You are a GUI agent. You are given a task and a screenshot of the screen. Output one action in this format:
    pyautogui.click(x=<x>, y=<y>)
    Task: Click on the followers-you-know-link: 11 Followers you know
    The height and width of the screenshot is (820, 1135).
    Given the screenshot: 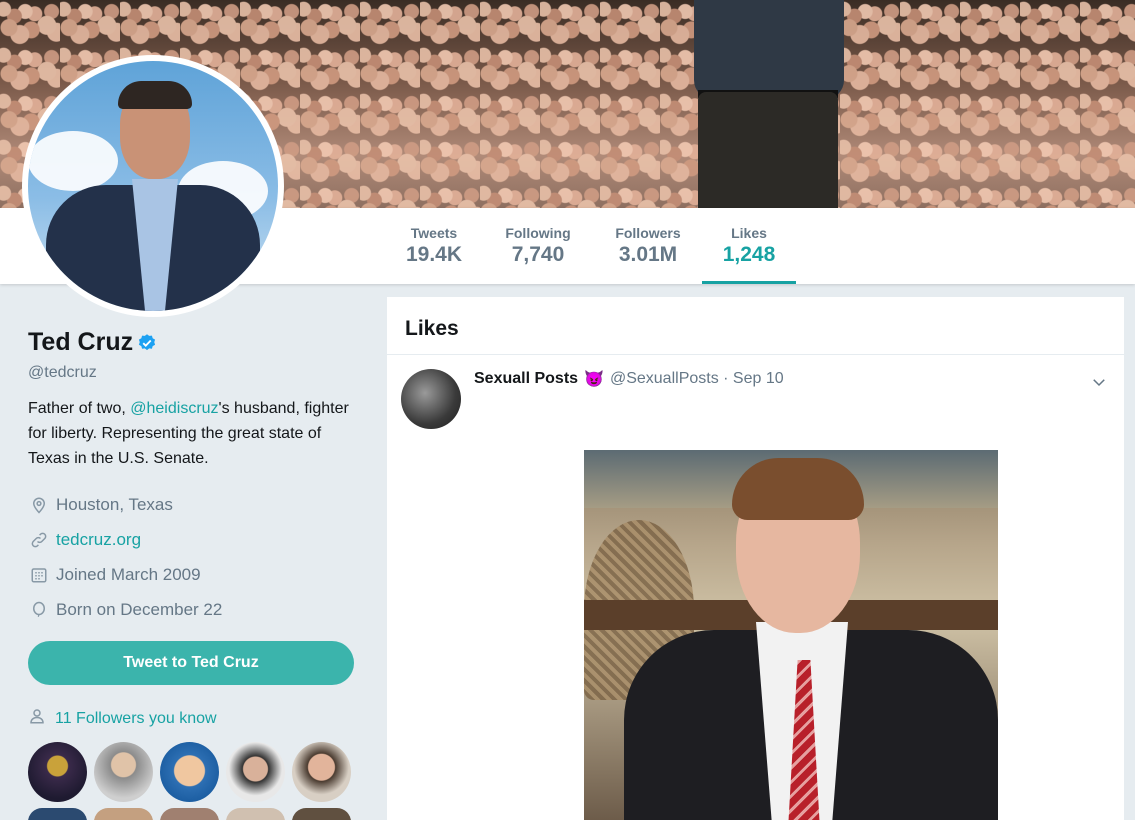 What is the action you would take?
    pyautogui.click(x=136, y=719)
    